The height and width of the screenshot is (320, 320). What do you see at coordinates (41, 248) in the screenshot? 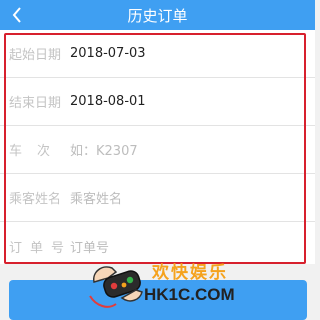
I see `order-number-label: 订单号` at bounding box center [41, 248].